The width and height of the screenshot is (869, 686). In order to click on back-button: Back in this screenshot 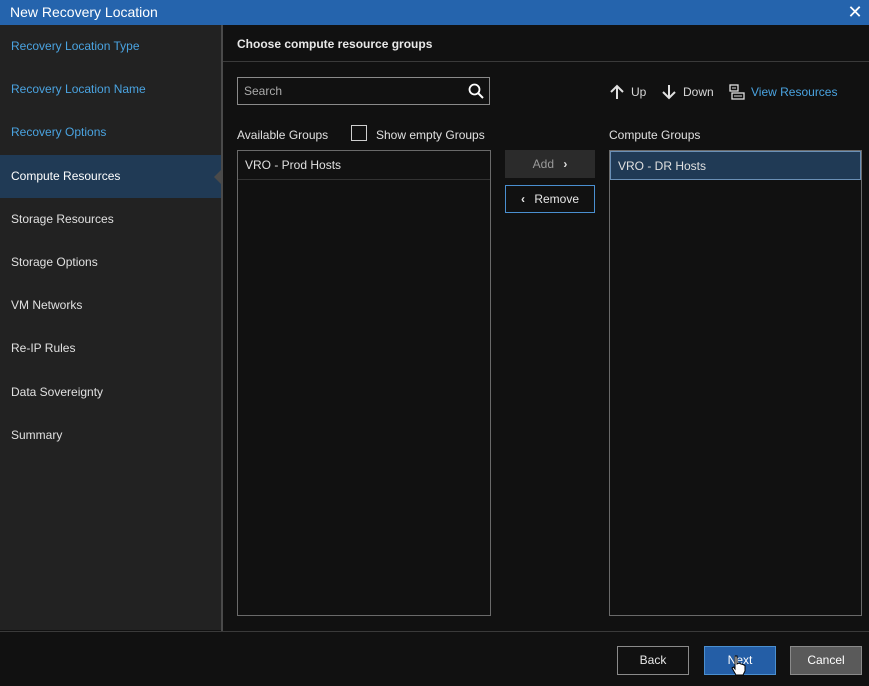, I will do `click(653, 660)`.